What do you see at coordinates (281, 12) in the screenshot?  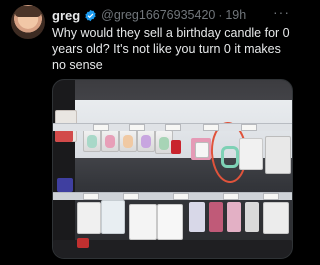 I see `more-options-icon: ···` at bounding box center [281, 12].